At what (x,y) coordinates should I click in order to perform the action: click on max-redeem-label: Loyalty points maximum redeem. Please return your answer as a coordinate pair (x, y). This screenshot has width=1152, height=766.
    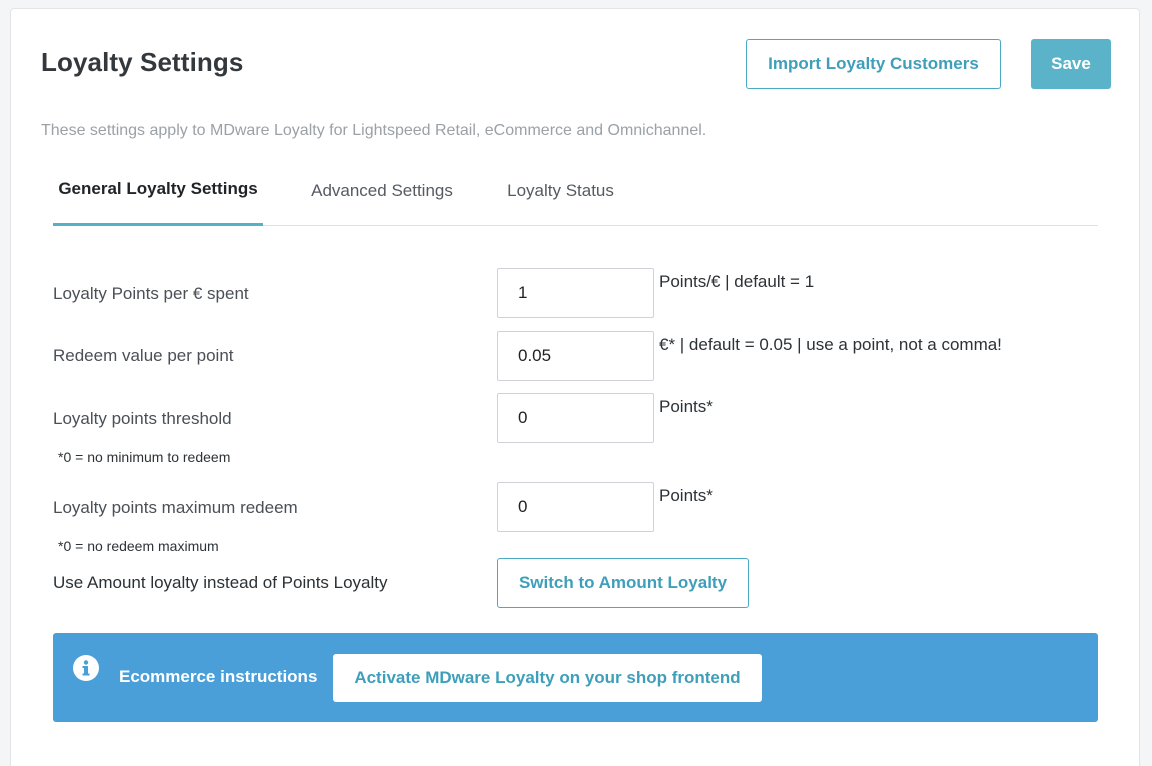
    Looking at the image, I should click on (175, 507).